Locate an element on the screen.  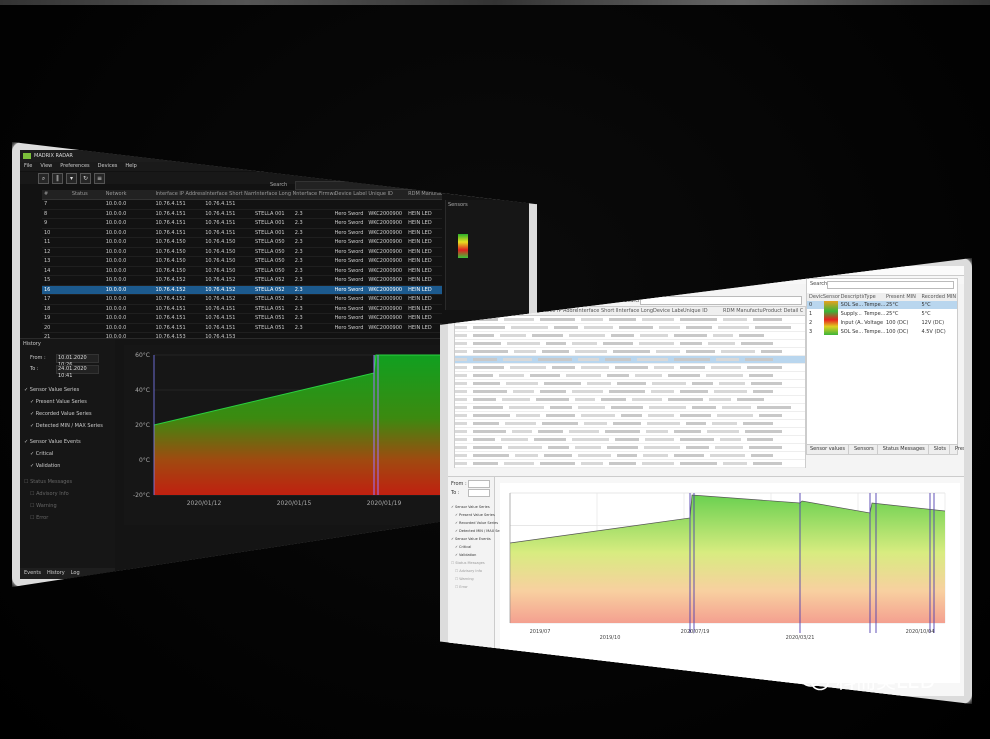
from-date-input is located at coordinates (479, 484).